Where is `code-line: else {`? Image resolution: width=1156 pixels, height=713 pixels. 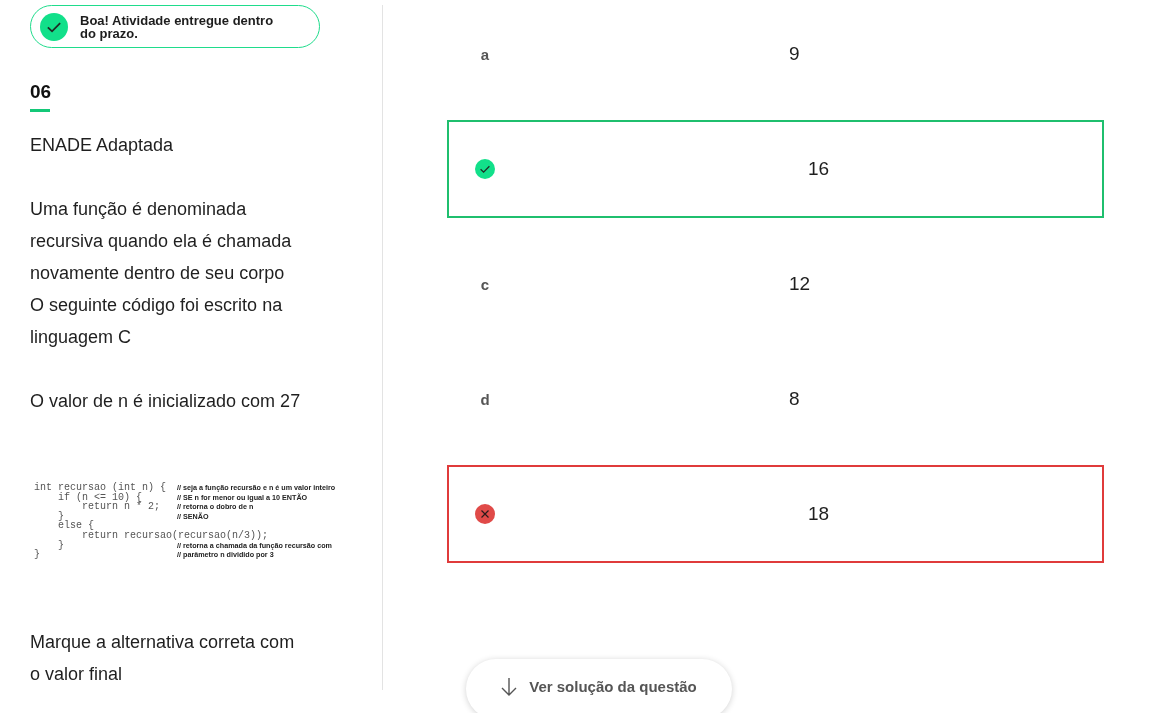
code-line: else { is located at coordinates (75, 526).